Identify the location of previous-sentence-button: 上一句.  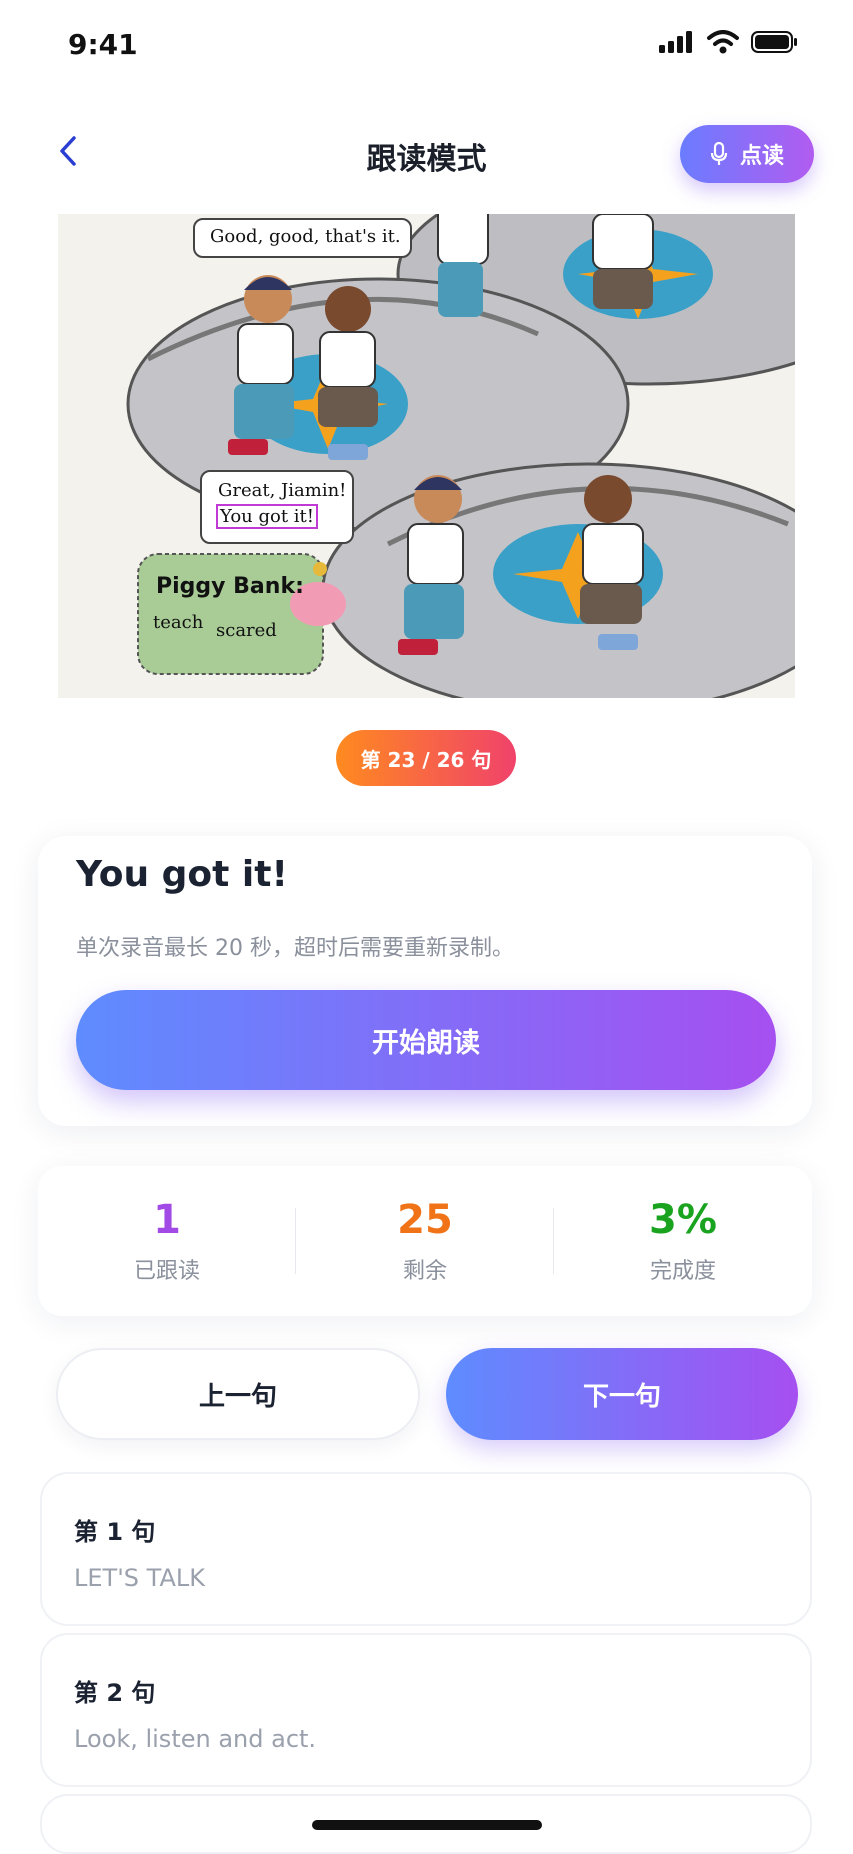
(238, 1394).